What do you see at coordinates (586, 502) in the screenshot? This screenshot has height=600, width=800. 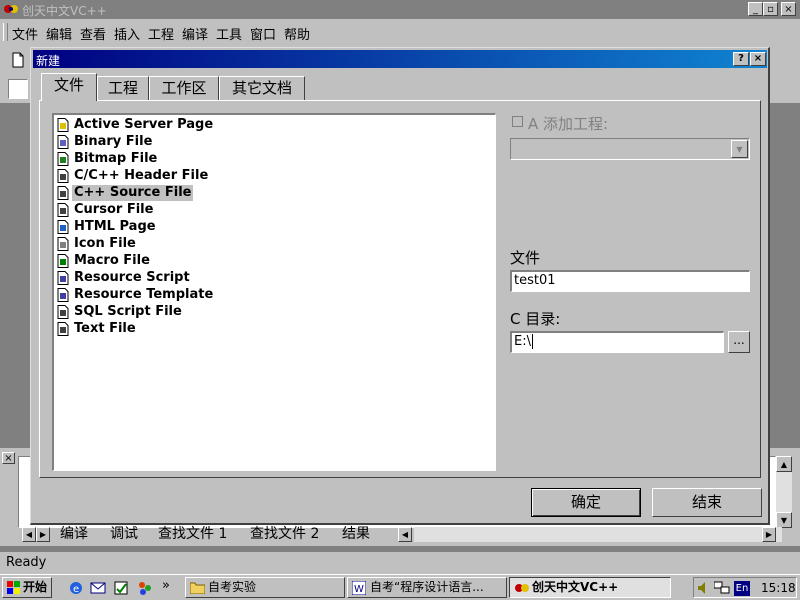 I see `ok-button: 确定` at bounding box center [586, 502].